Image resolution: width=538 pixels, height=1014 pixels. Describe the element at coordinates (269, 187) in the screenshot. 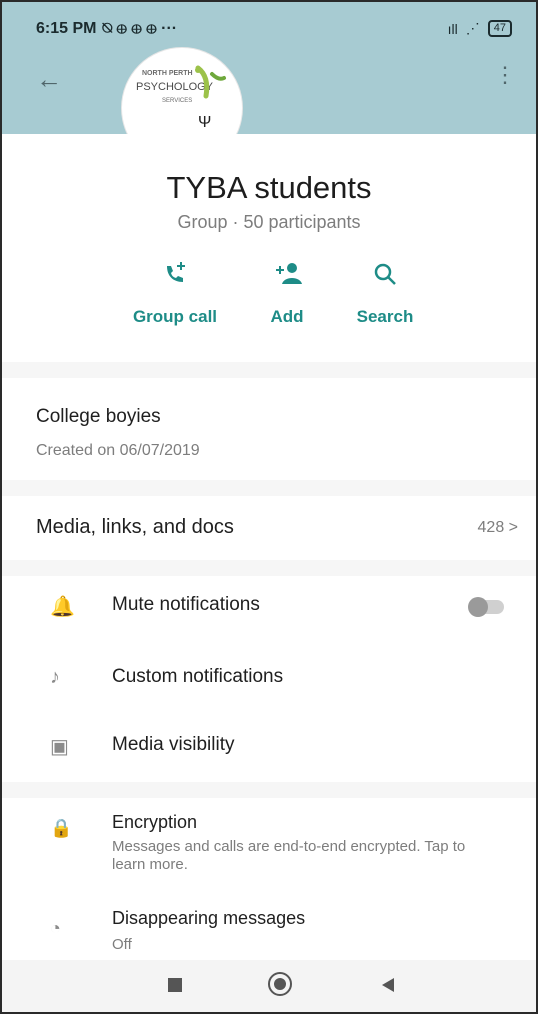

I see `group-title: TYBA students` at that location.